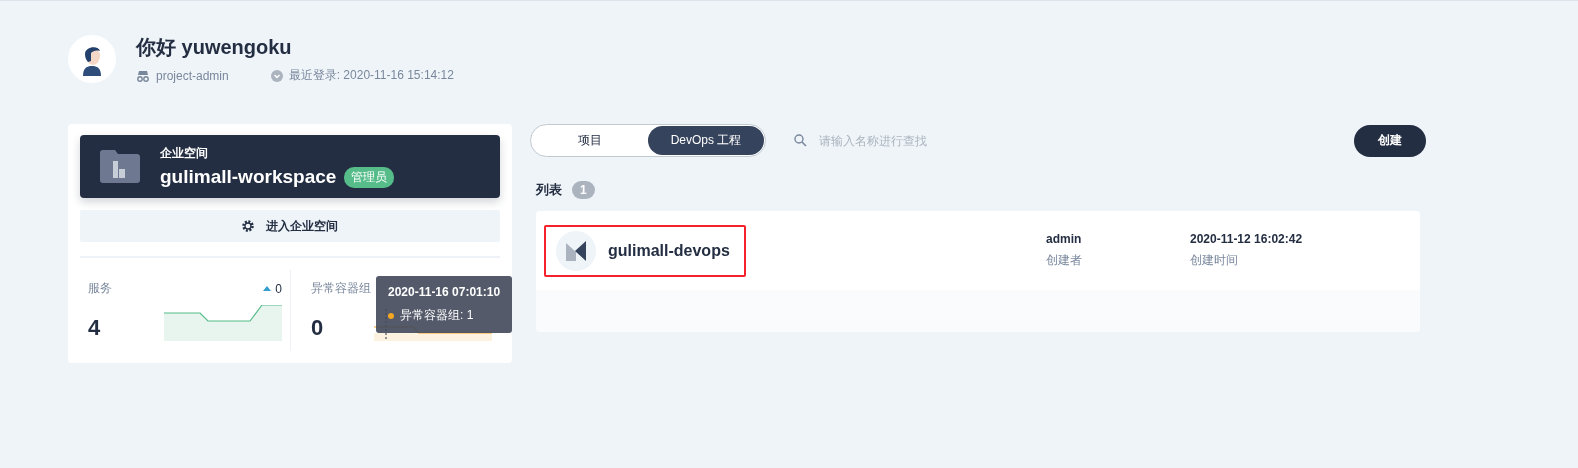 The height and width of the screenshot is (468, 1578). What do you see at coordinates (272, 288) in the screenshot?
I see `trend-indicator: 0` at bounding box center [272, 288].